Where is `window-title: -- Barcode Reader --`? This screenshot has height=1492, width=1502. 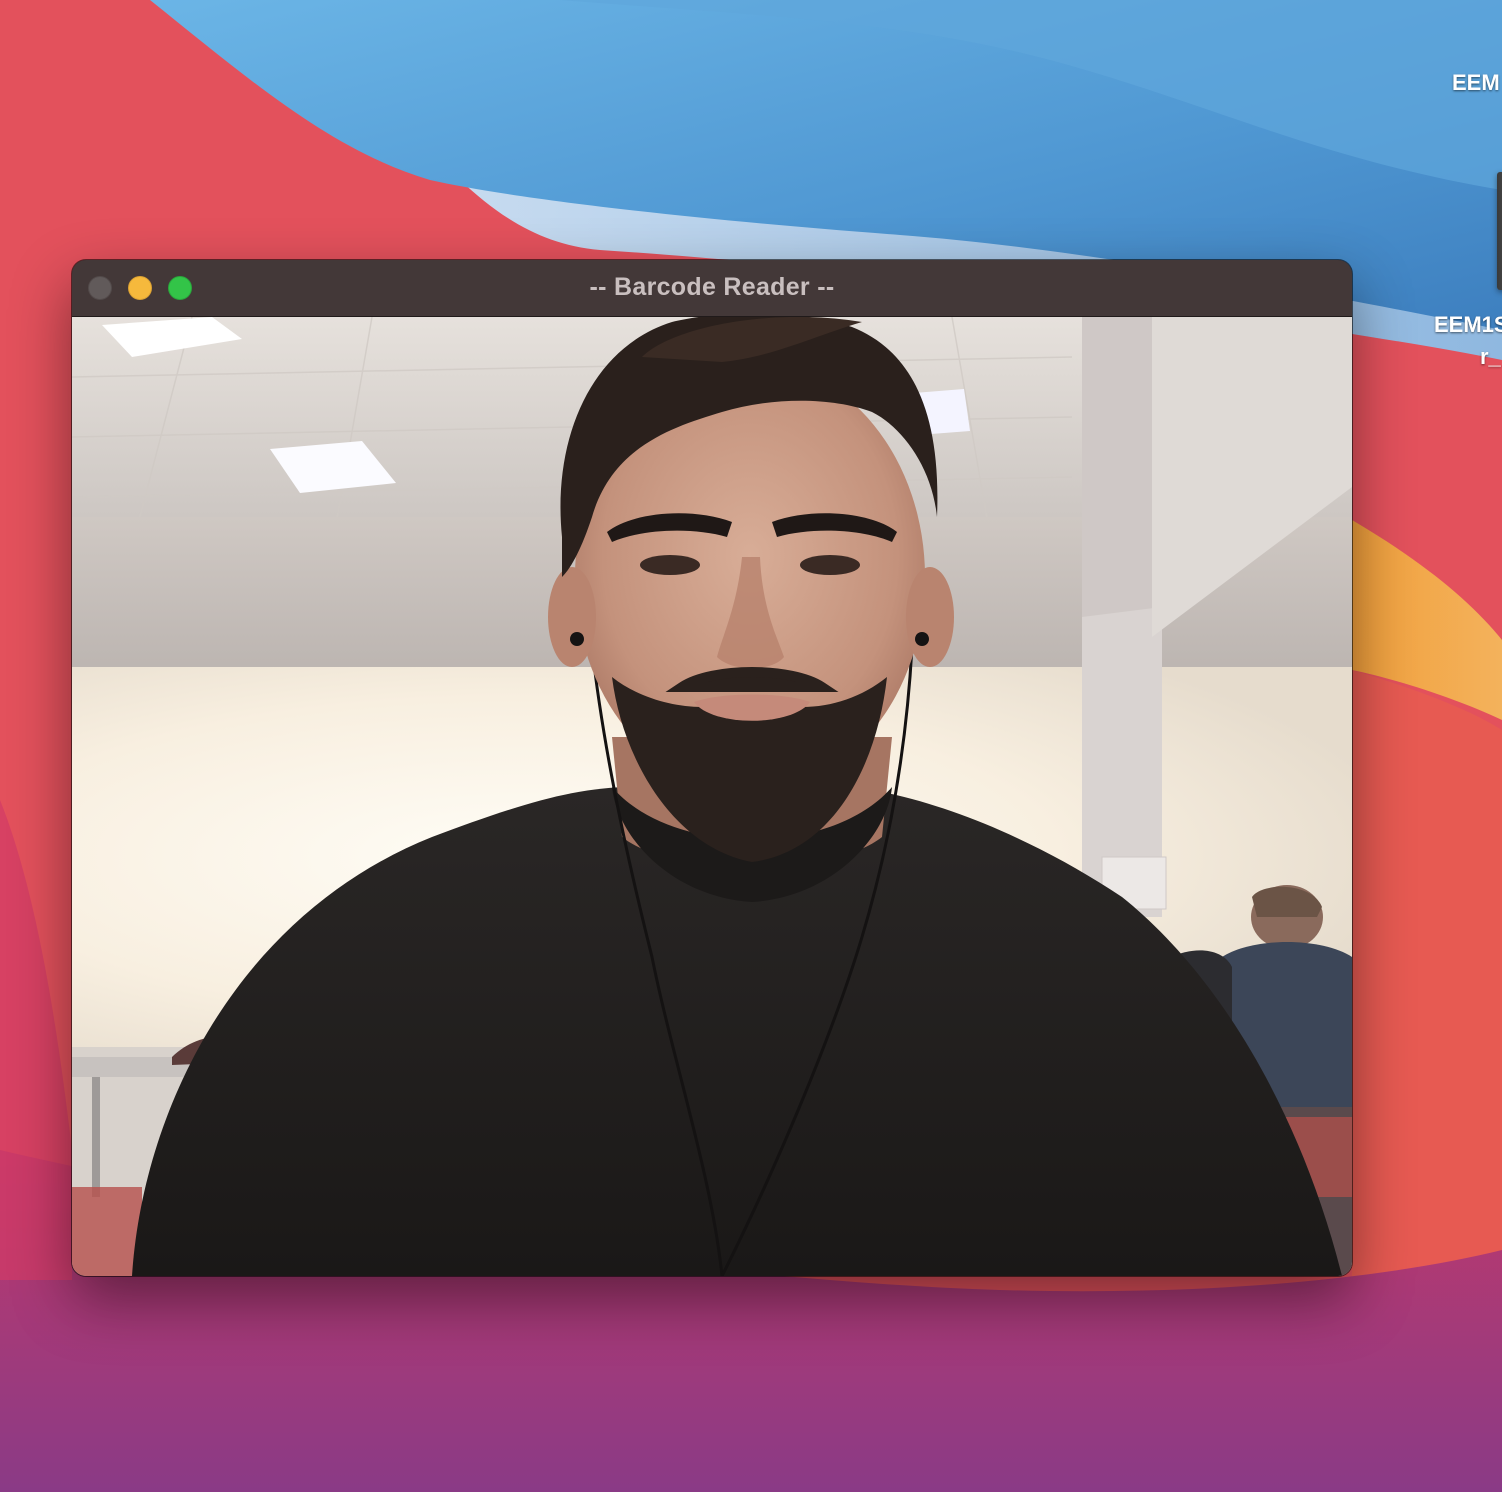 window-title: -- Barcode Reader -- is located at coordinates (712, 287).